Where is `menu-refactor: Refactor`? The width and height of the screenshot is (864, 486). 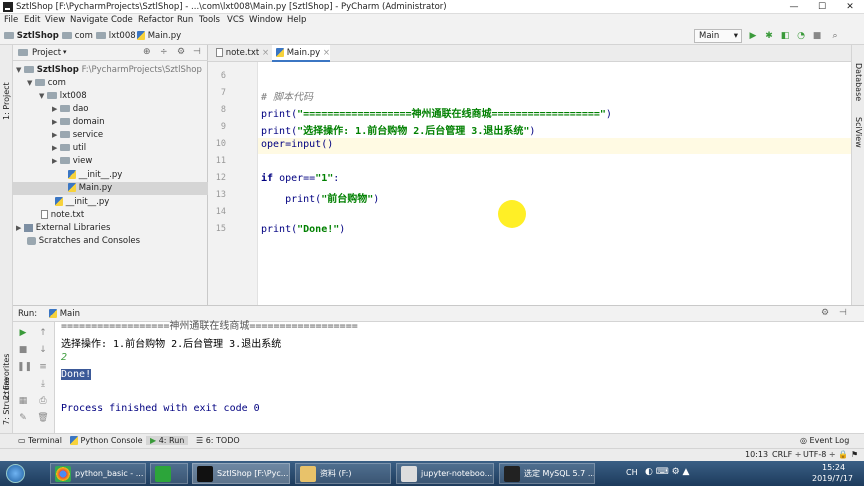
menu-refactor: Refactor is located at coordinates (156, 20).